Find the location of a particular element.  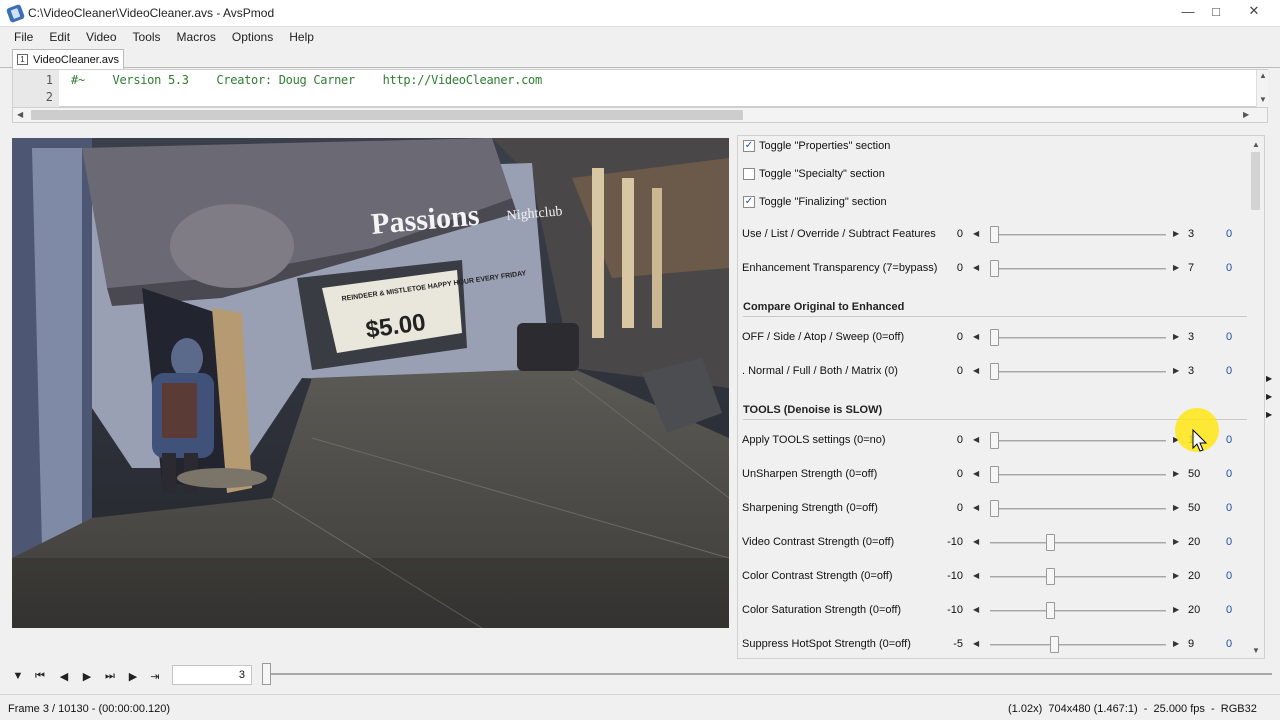

menu-video: Video is located at coordinates (101, 37).